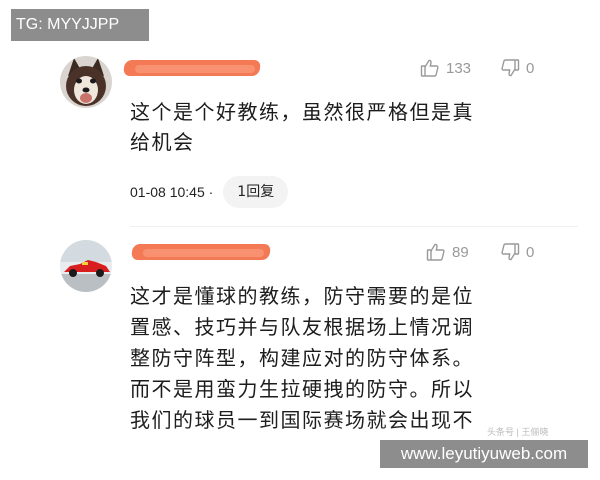 The height and width of the screenshot is (480, 600). I want to click on reply-count-button: 1回复, so click(256, 192).